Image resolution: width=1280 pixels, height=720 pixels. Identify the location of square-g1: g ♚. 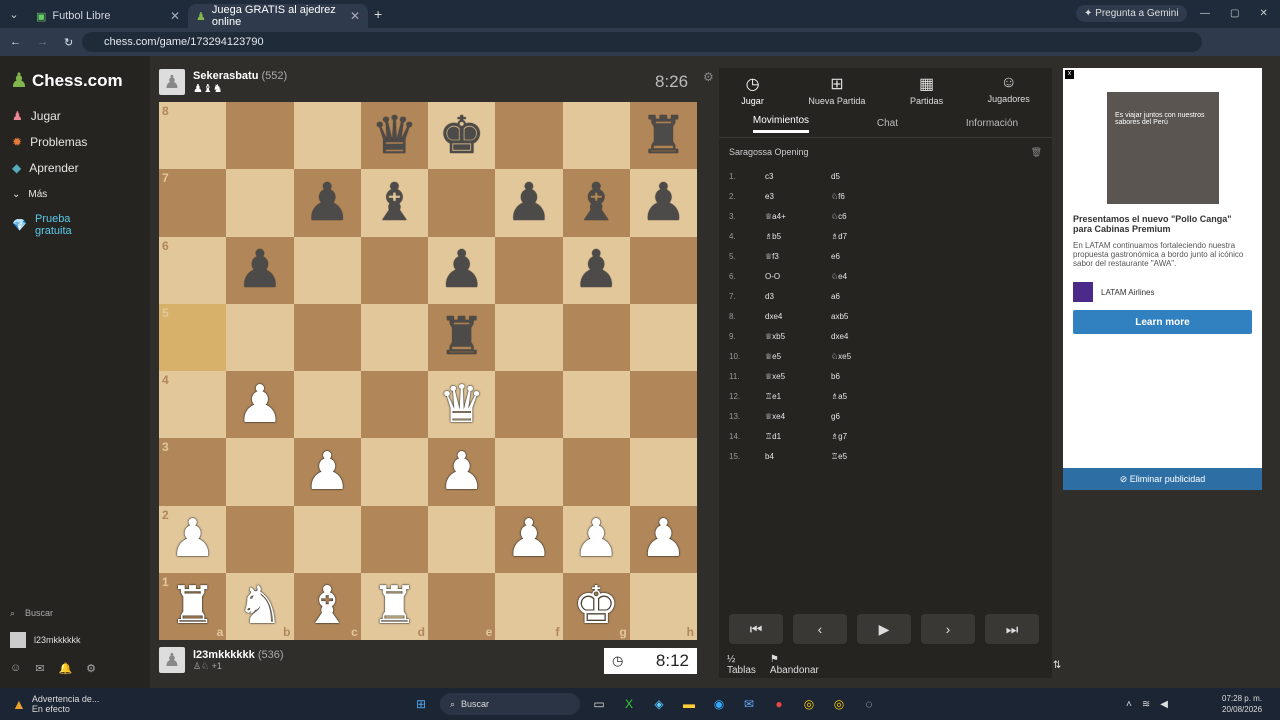
(596, 606).